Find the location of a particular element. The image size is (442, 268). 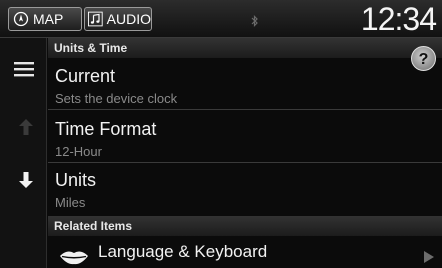

list-item-subtitle: Miles is located at coordinates (70, 202).